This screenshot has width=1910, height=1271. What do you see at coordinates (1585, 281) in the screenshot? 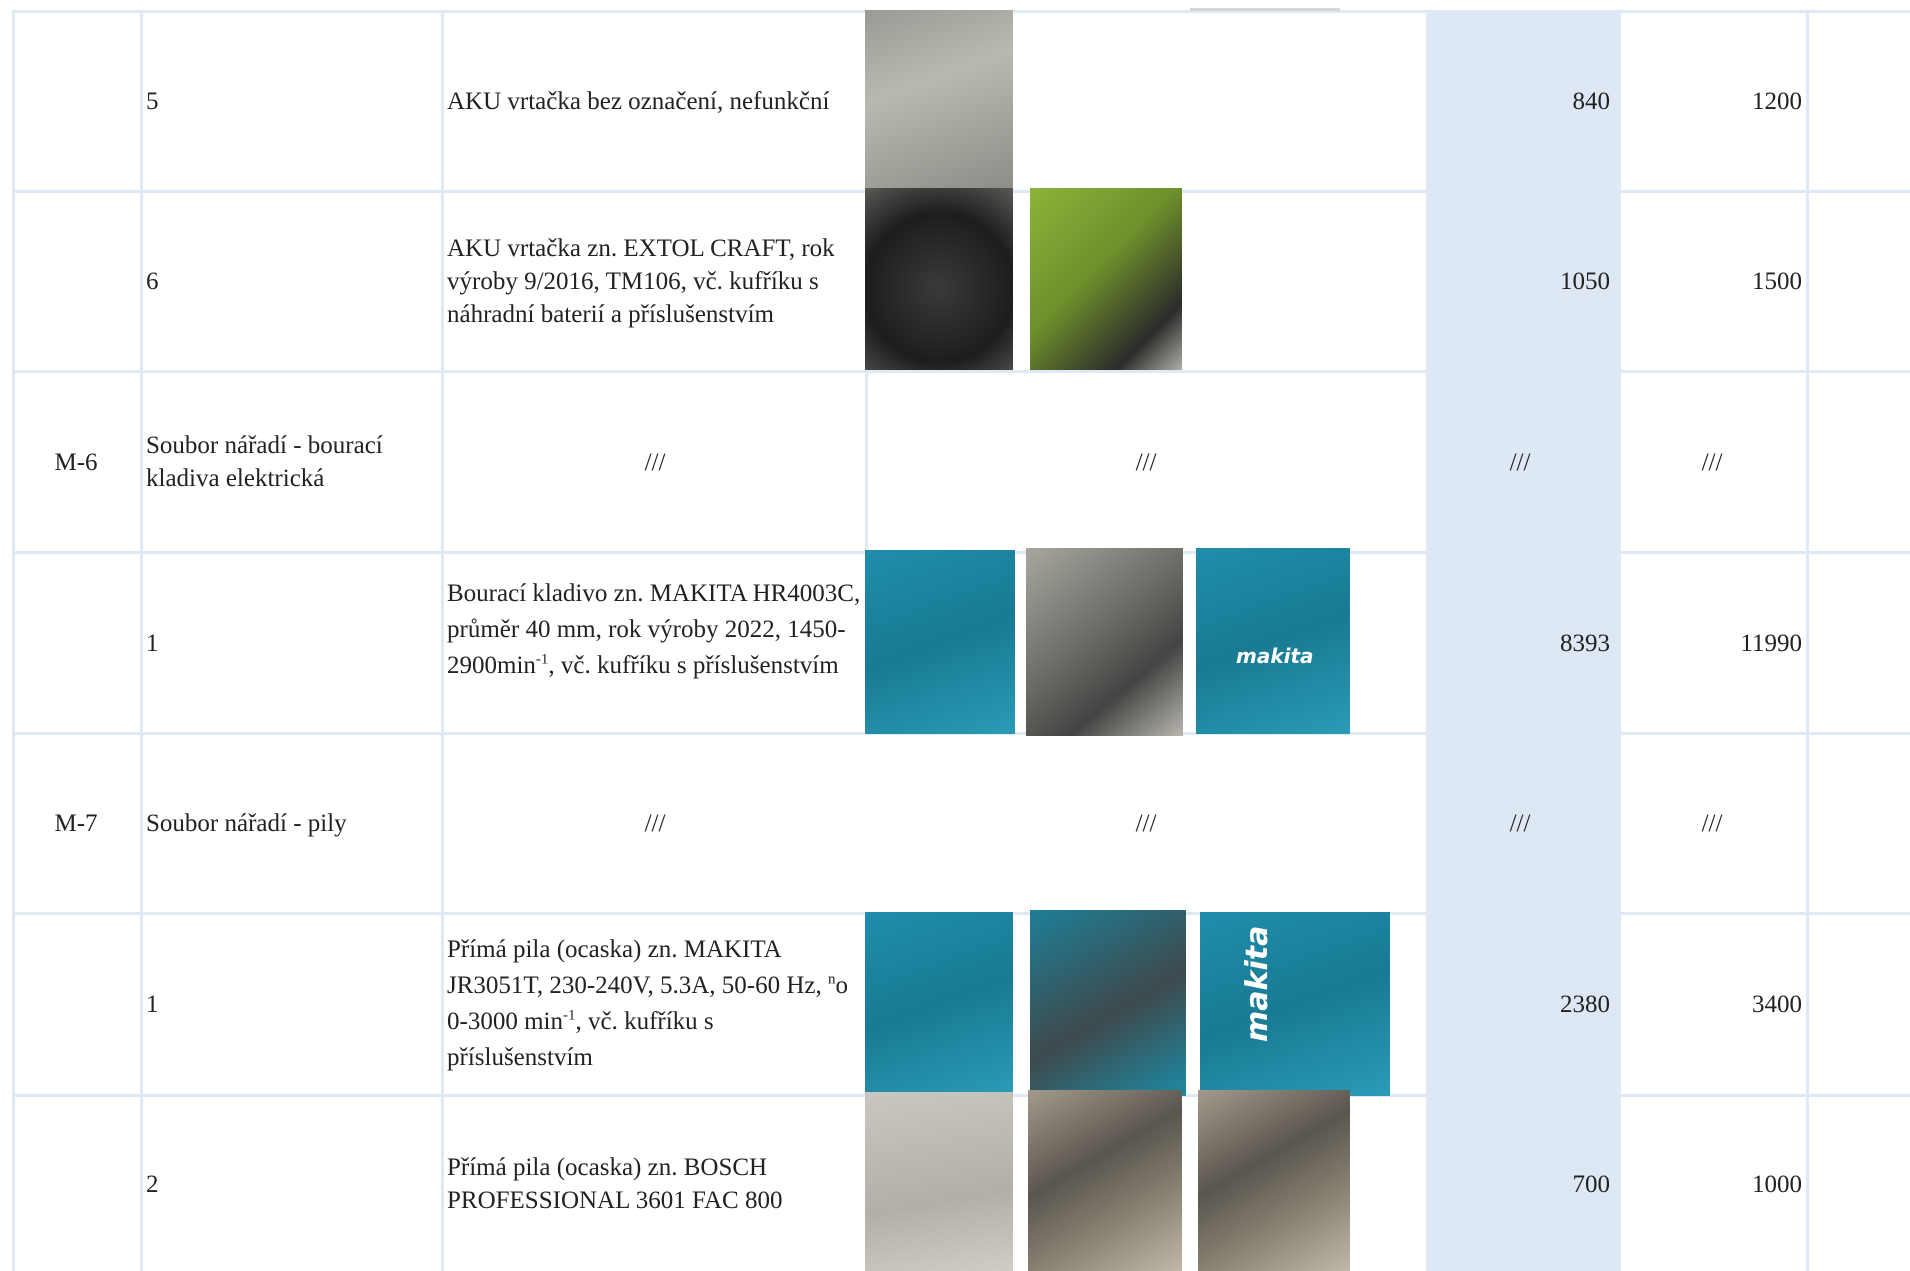
I see `price-estimate: 1050` at bounding box center [1585, 281].